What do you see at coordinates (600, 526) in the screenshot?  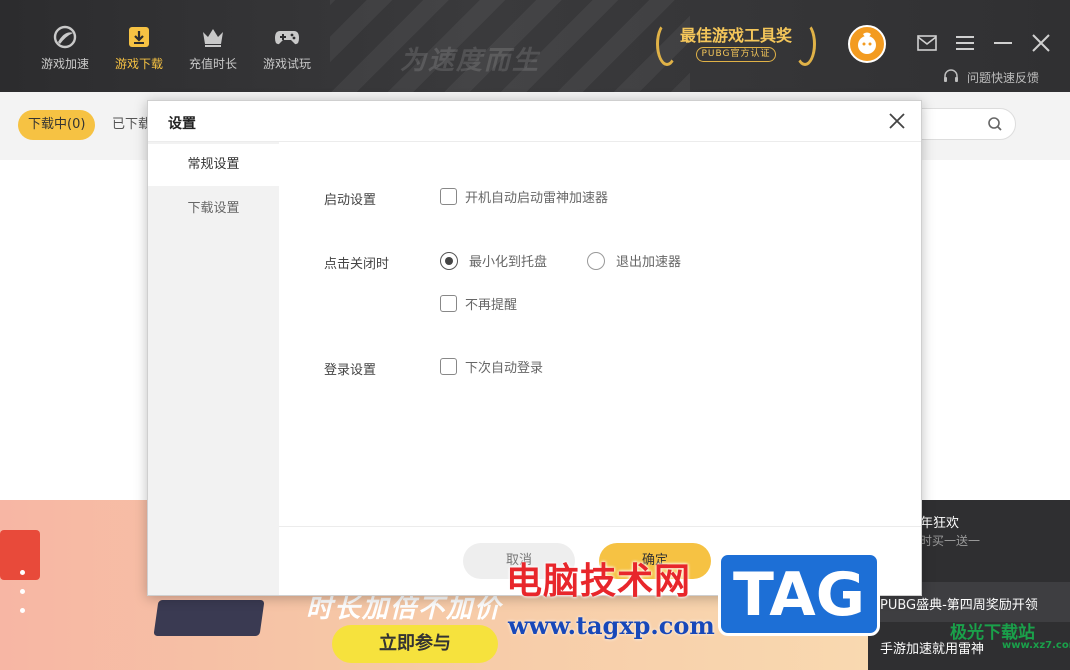 I see `divider` at bounding box center [600, 526].